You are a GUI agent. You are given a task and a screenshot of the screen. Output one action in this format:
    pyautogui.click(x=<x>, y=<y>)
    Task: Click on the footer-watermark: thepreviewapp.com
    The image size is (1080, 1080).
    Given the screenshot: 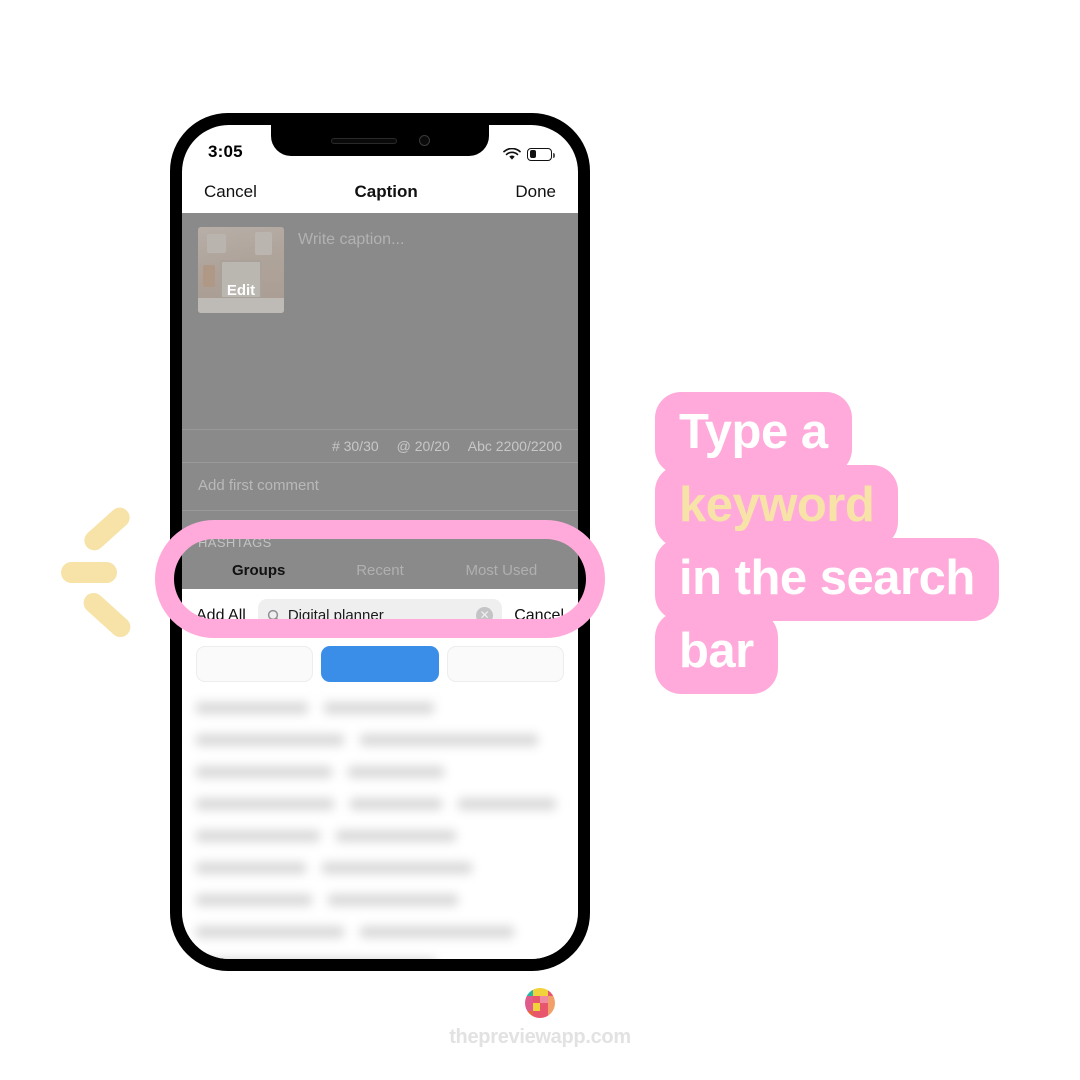 What is the action you would take?
    pyautogui.click(x=540, y=1018)
    